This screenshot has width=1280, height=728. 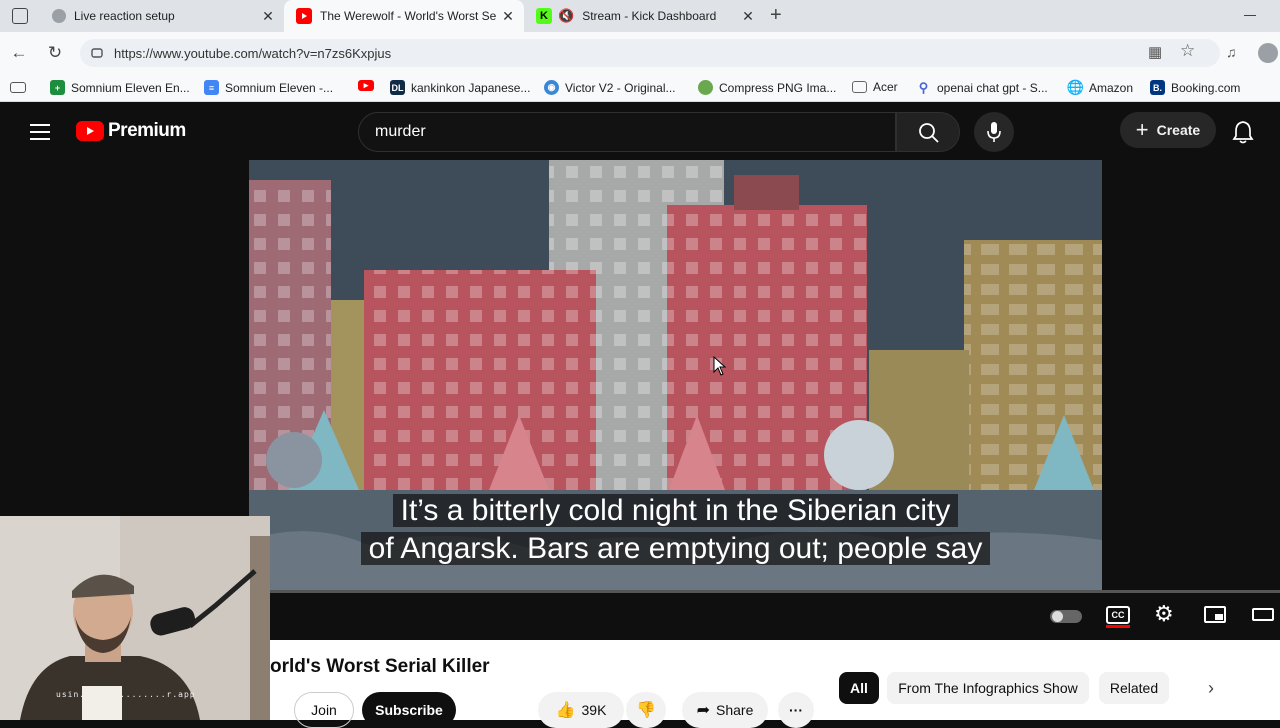 I want to click on bookmark-booking: B. Booking.com, so click(x=1195, y=87).